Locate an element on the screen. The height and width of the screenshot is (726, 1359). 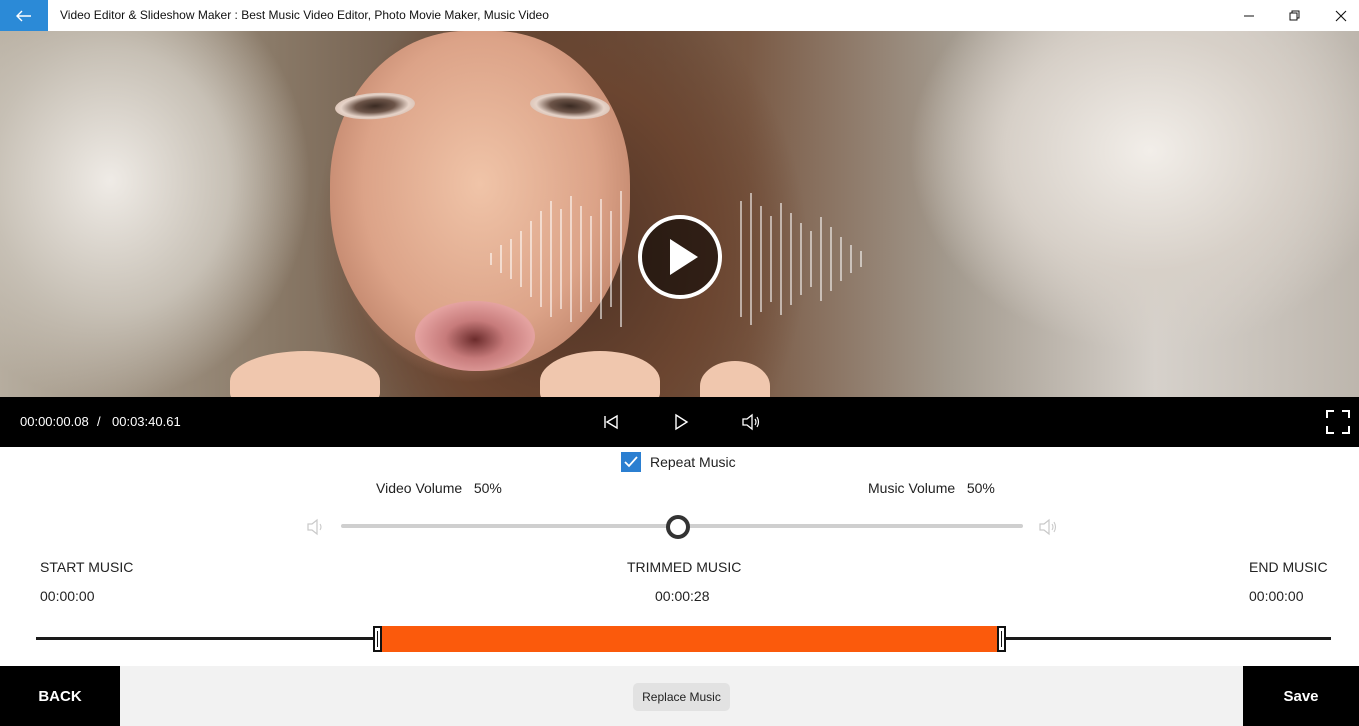
window-back-button is located at coordinates (24, 15).